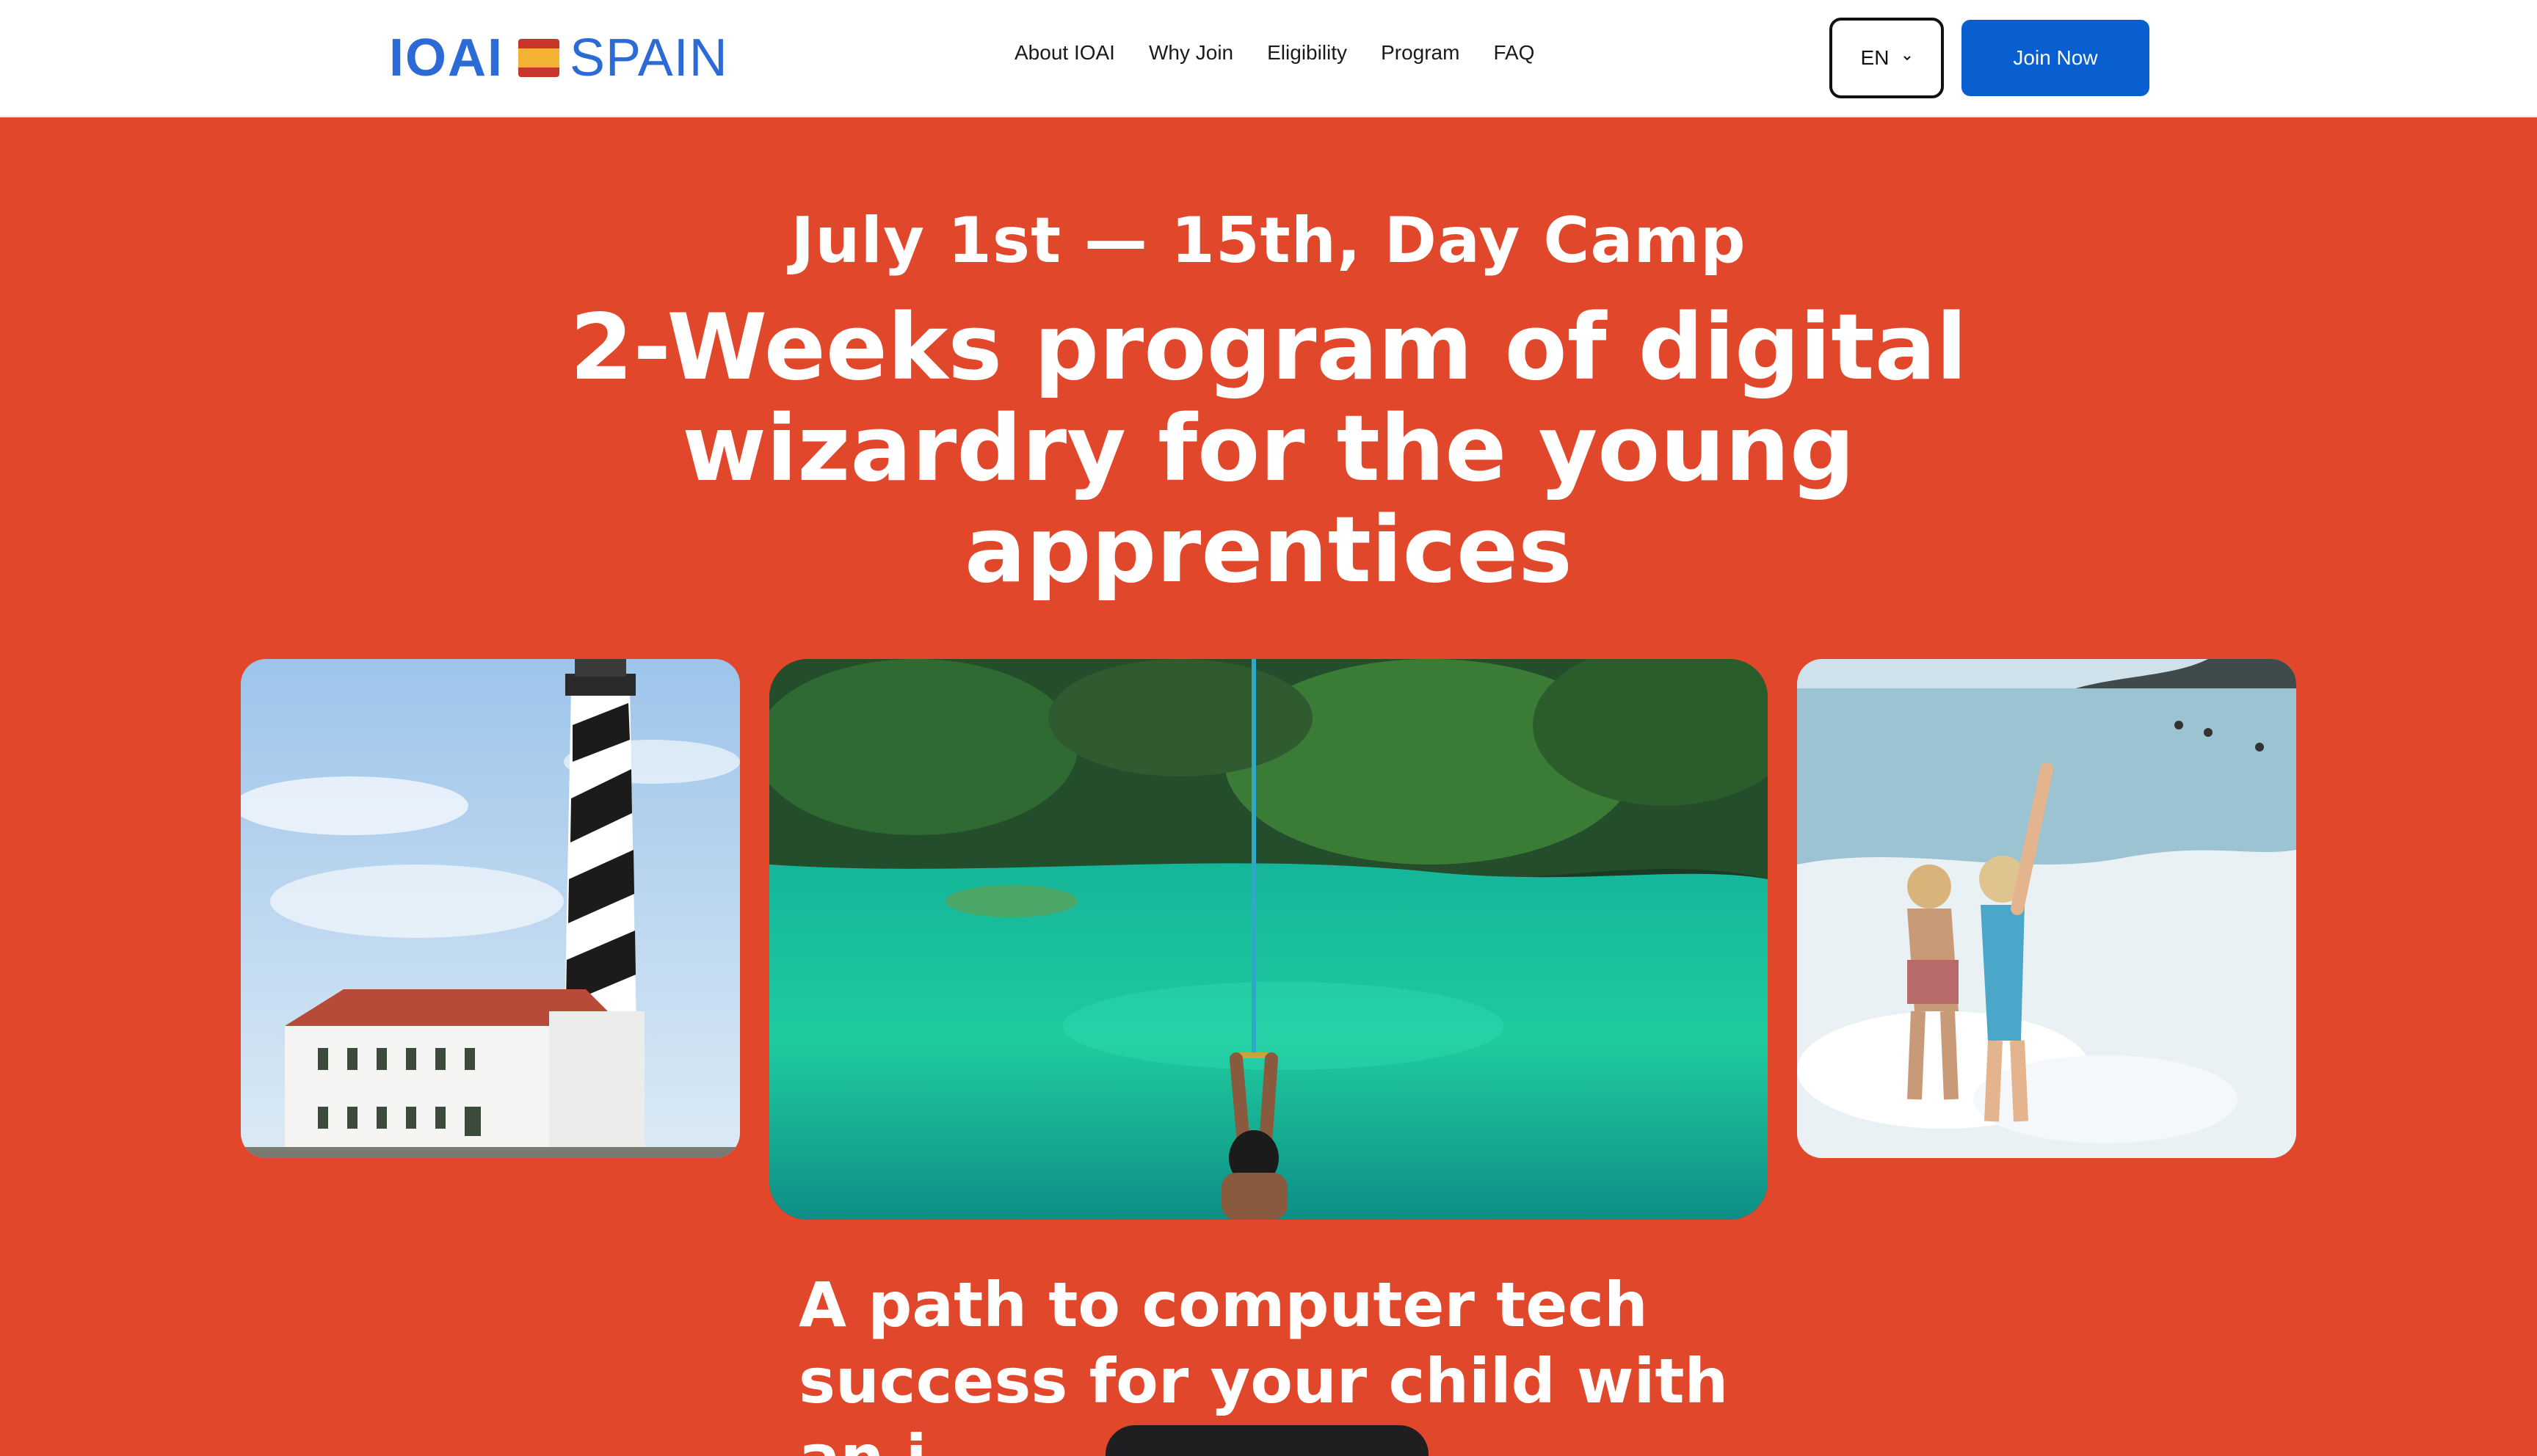  What do you see at coordinates (1513, 53) in the screenshot?
I see `nav-faq: FAQ` at bounding box center [1513, 53].